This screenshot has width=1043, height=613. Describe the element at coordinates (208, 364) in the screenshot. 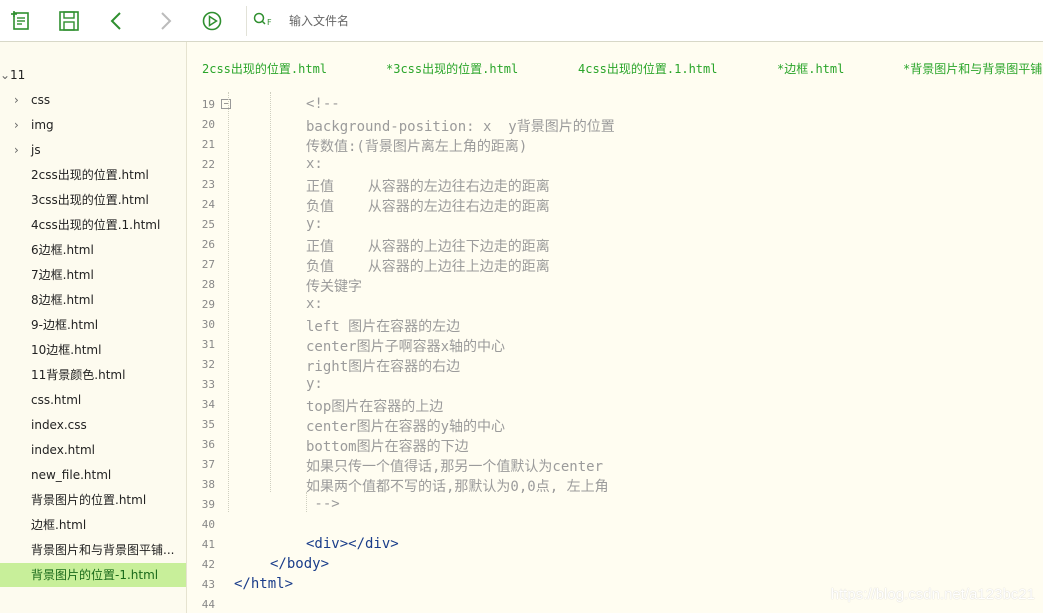

I see `line-number: 32` at that location.